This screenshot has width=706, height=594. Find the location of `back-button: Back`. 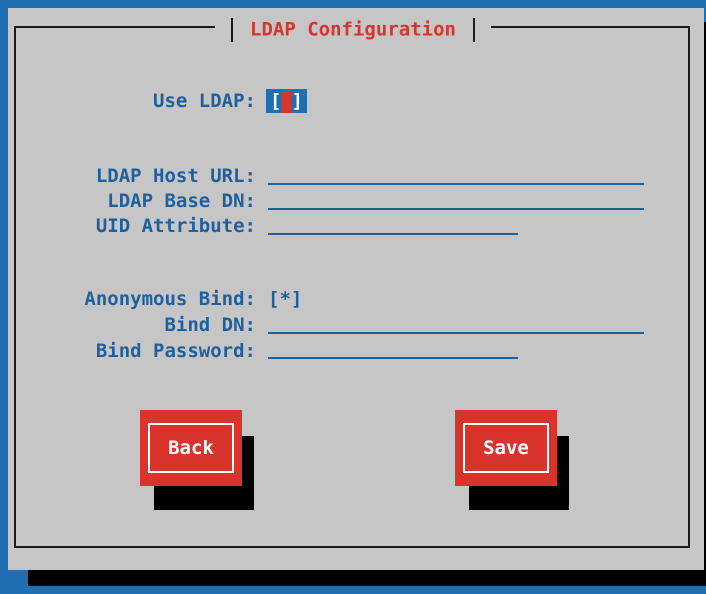

back-button: Back is located at coordinates (191, 448).